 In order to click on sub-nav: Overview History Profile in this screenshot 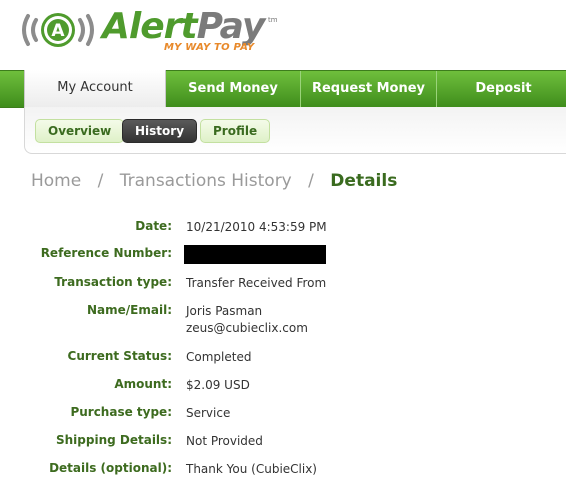, I will do `click(295, 130)`.